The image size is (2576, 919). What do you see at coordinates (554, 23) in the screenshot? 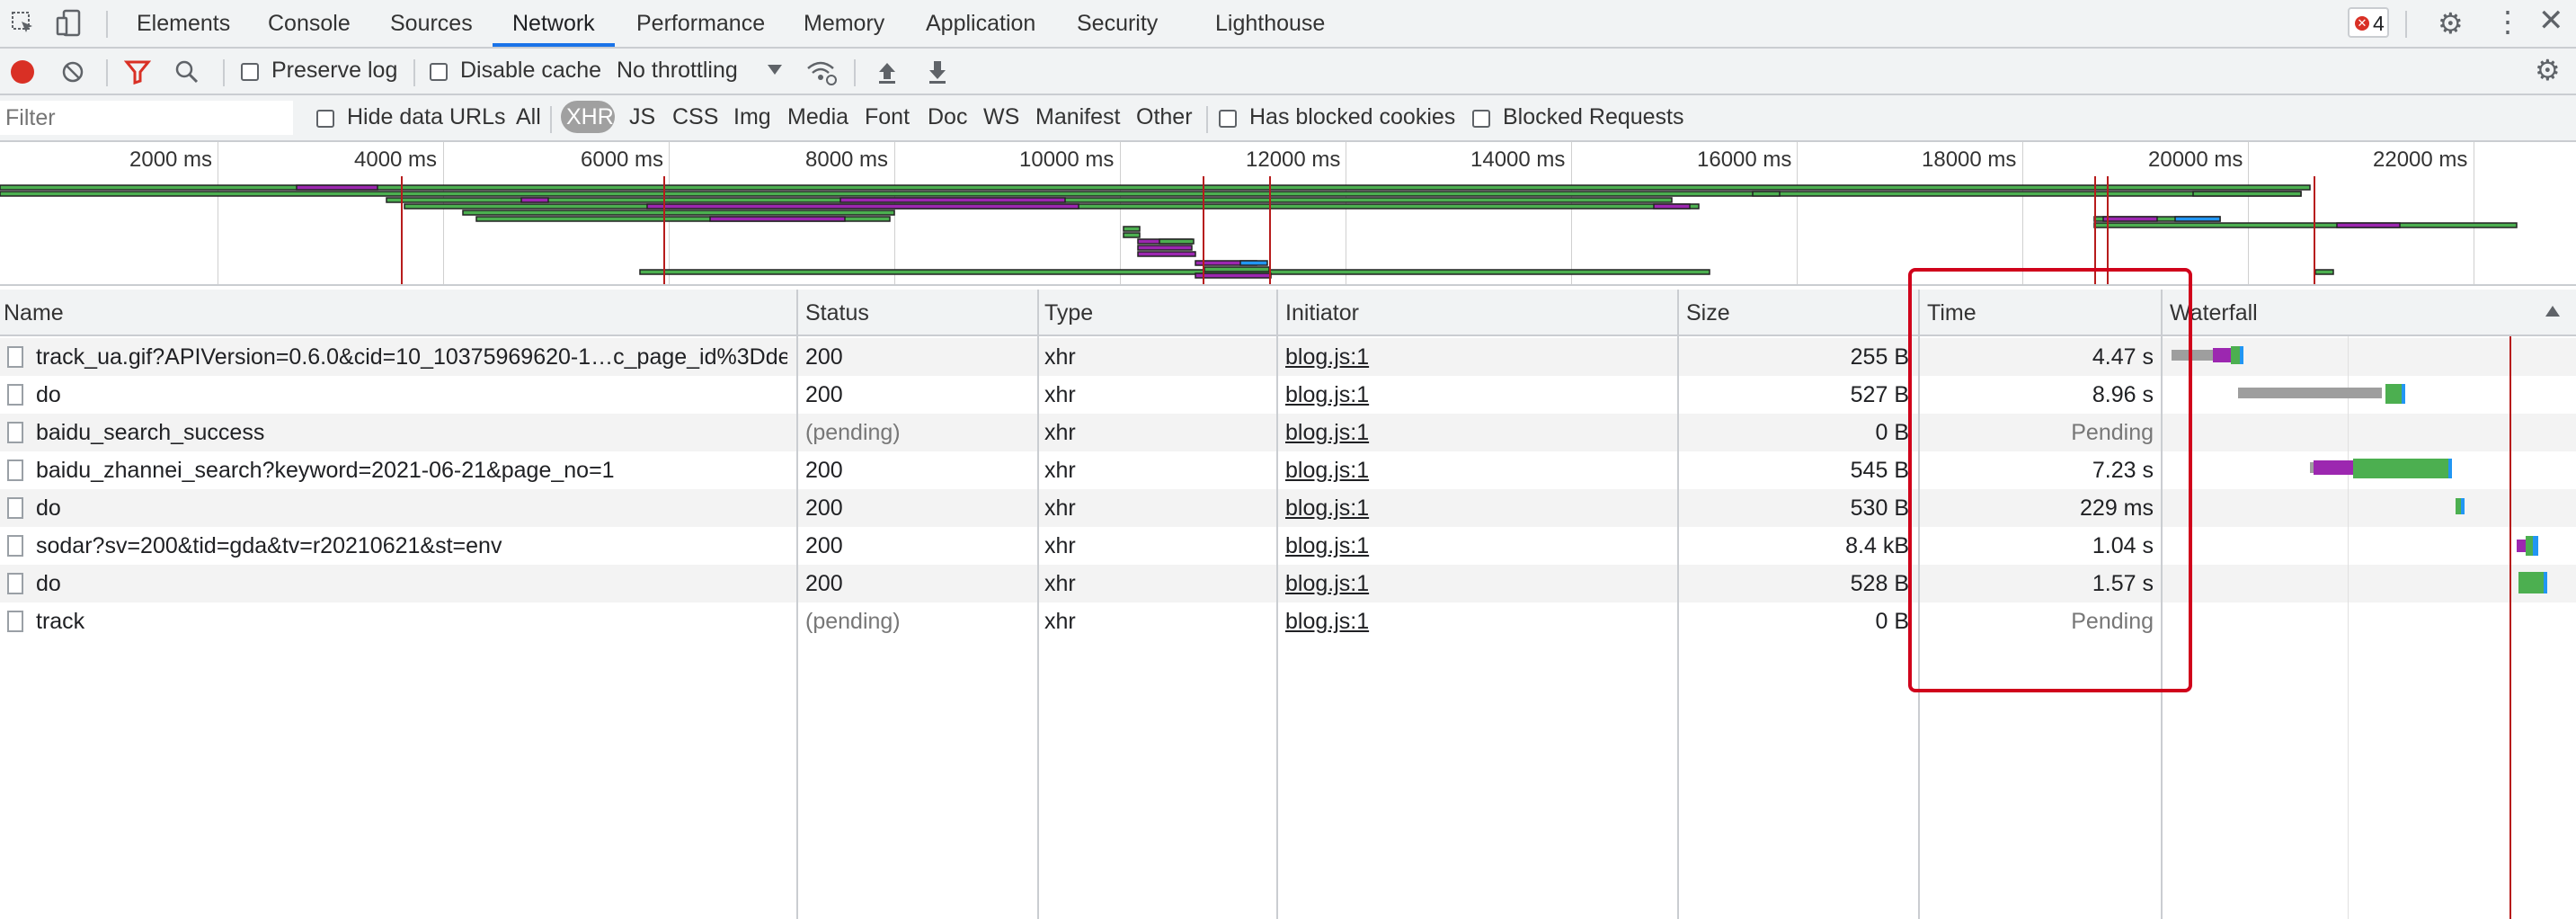
I see `tab-network: Network` at bounding box center [554, 23].